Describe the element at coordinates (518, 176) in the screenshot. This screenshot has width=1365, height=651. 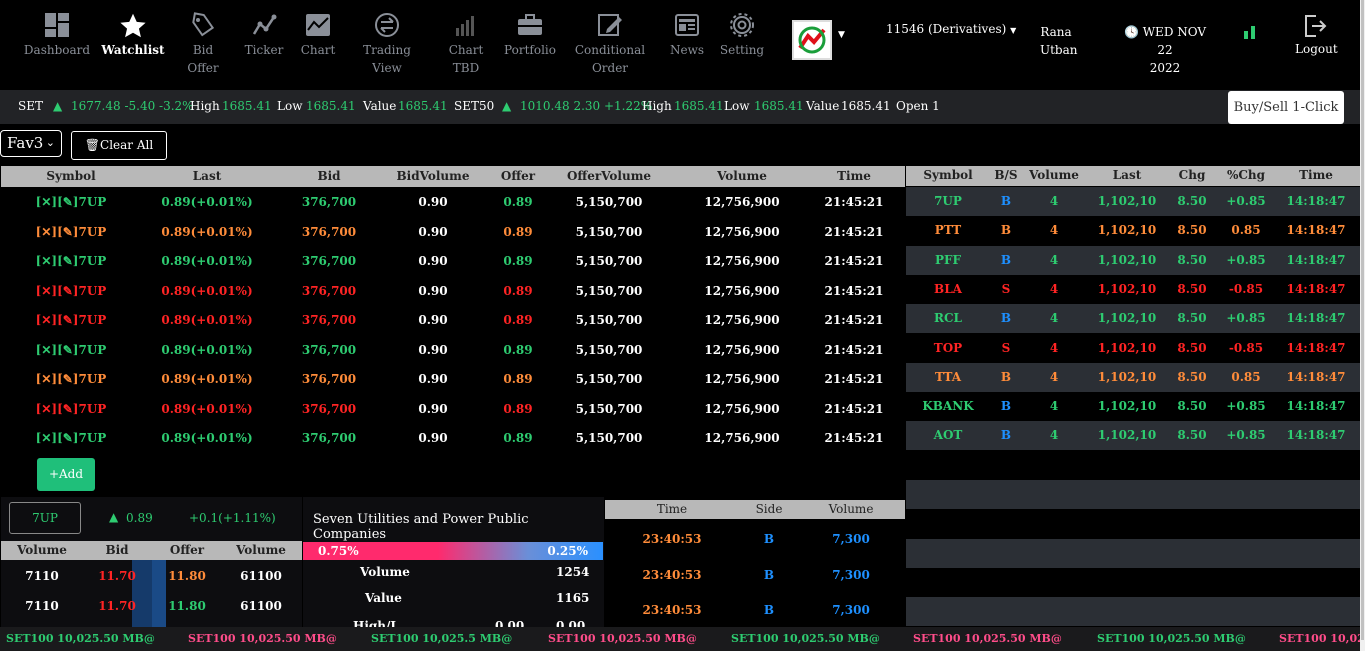
I see `watchlist-col-offer: Offer` at that location.